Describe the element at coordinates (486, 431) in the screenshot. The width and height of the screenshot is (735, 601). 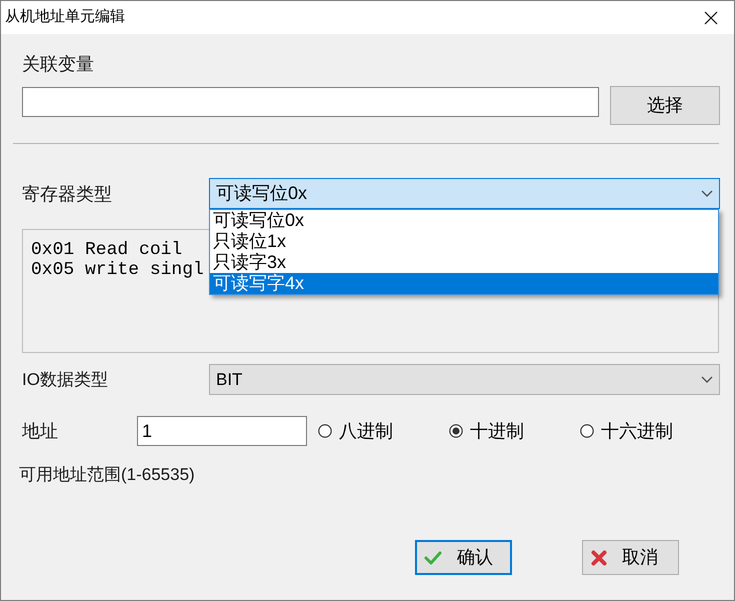
I see `radio-button: 十进制` at that location.